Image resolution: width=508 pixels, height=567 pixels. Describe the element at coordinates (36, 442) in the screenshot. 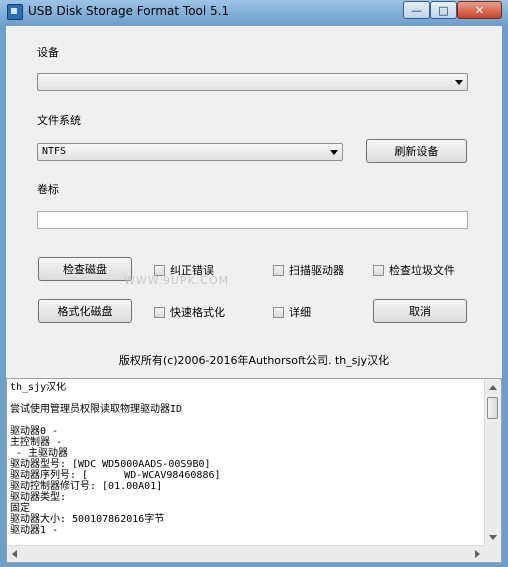

I see `log-line: 主控制器 -` at that location.